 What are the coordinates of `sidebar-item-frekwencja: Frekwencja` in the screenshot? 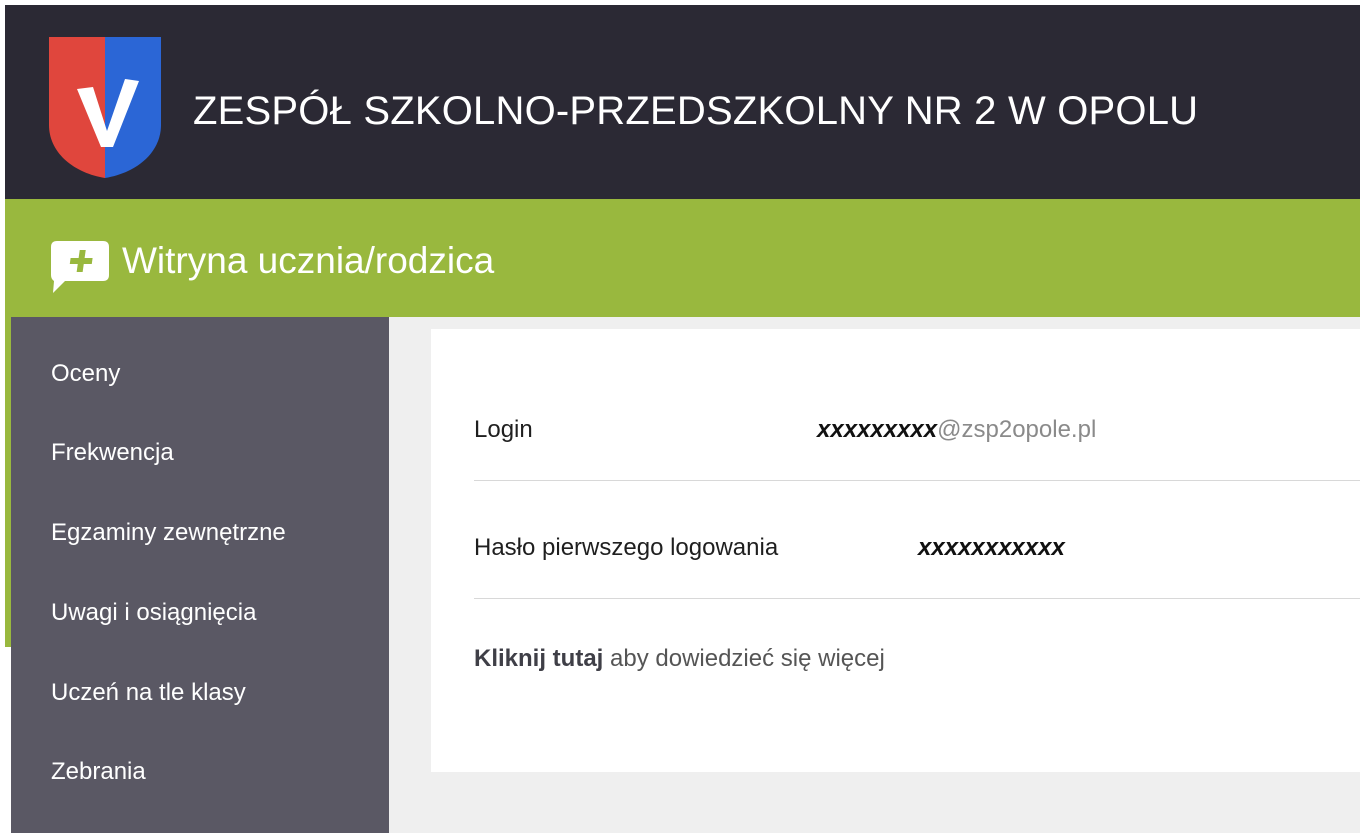 It's located at (112, 453).